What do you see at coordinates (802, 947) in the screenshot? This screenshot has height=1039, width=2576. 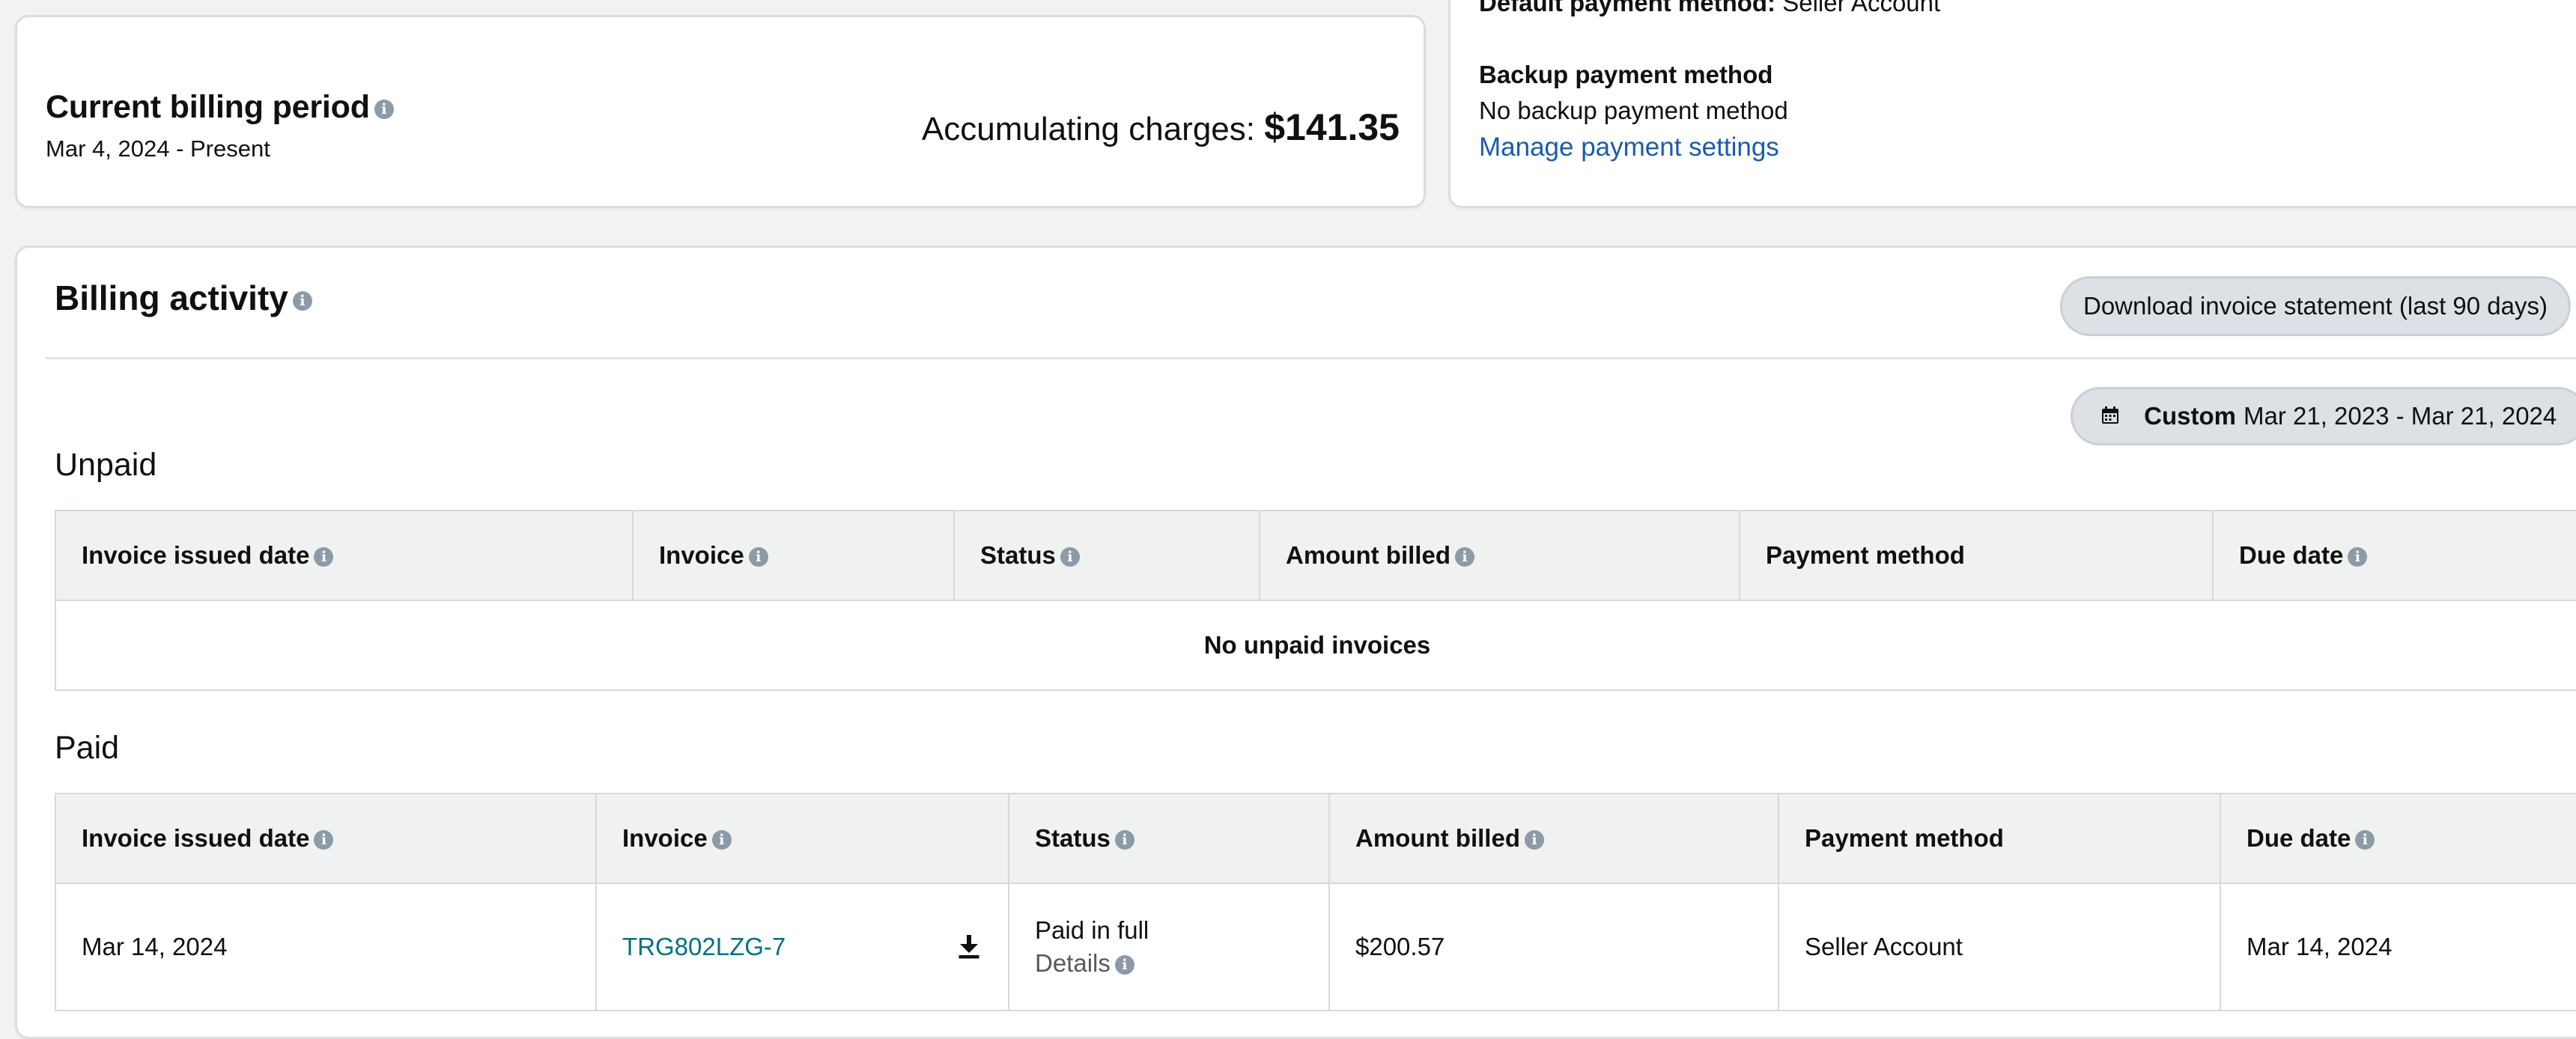 I see `cell-invoice: TRG802LZG-7` at bounding box center [802, 947].